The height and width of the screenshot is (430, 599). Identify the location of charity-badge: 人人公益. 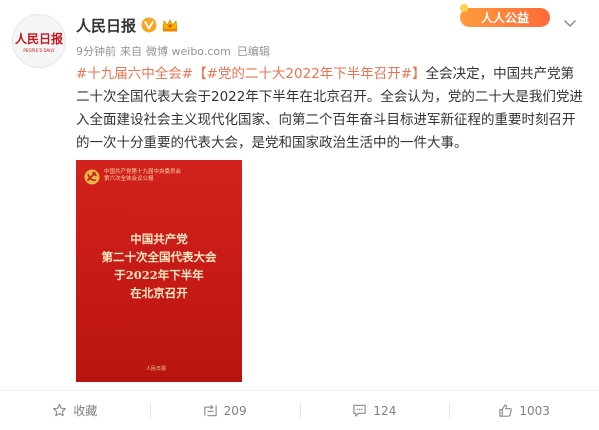
(504, 16).